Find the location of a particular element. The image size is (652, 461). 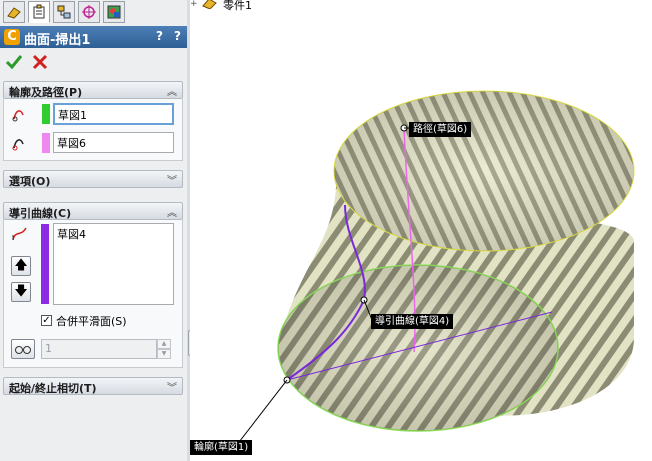

profile-path-group-body: 草図1 草図6 is located at coordinates (93, 130).